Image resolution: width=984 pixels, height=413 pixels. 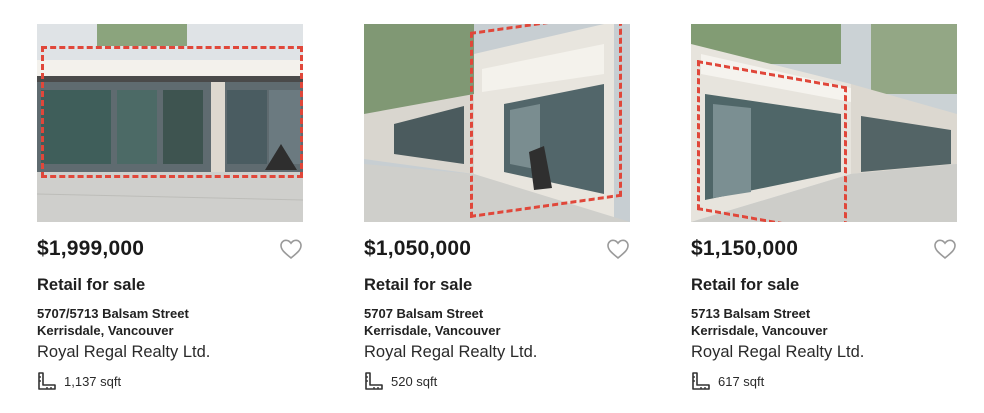 What do you see at coordinates (824, 322) in the screenshot?
I see `listing-address: 5713 Balsam Street Kerrisdale, Vancouver` at bounding box center [824, 322].